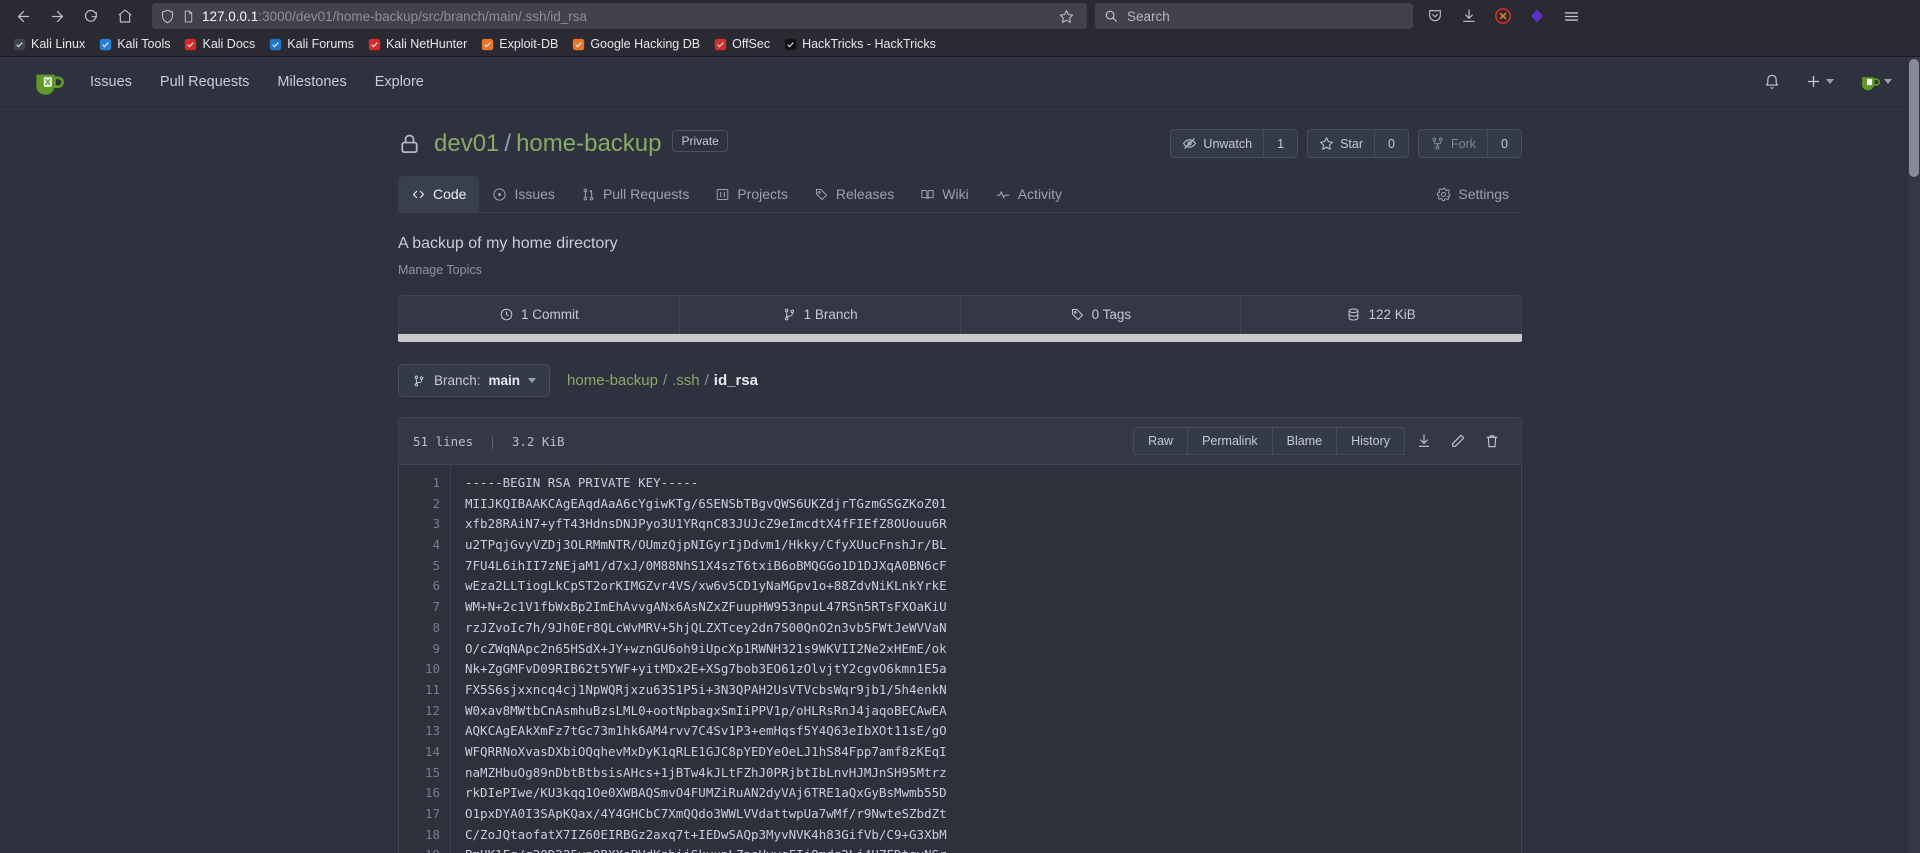  Describe the element at coordinates (419, 504) in the screenshot. I see `line-number: 2` at that location.